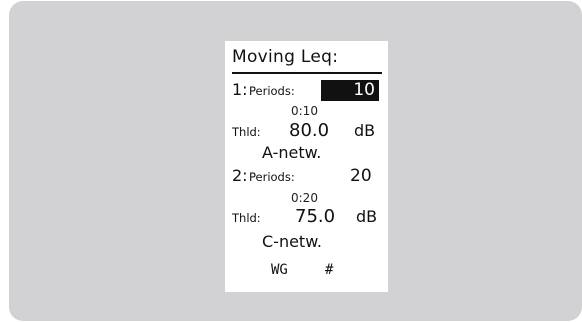 The image size is (582, 322). Describe the element at coordinates (246, 132) in the screenshot. I see `channel-1-threshold-label: Thld:` at that location.